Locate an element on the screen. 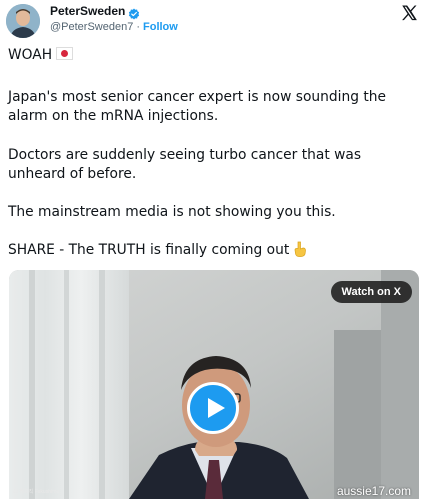 This screenshot has width=426, height=499. author-handle-row: @PeterSweden7 · Follow is located at coordinates (114, 27).